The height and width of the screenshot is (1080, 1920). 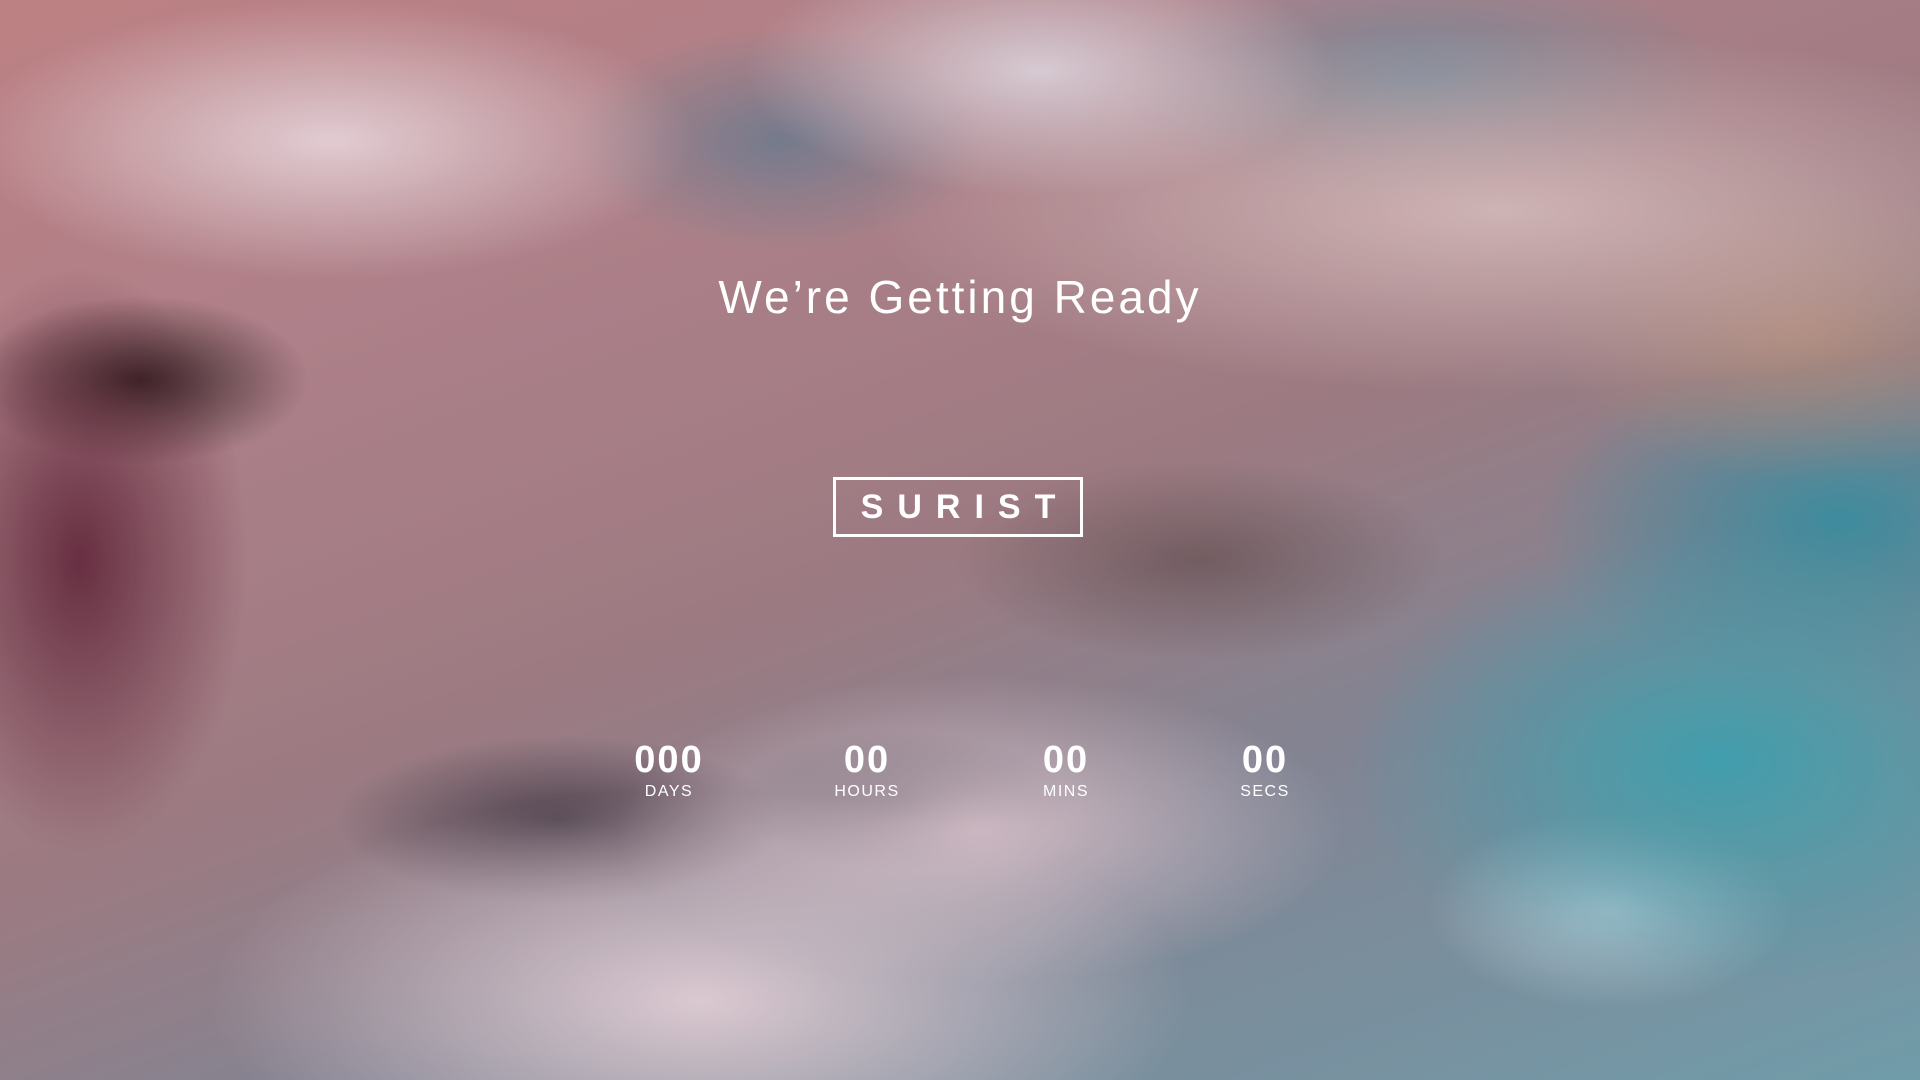 I want to click on countdown-secs: 00 SECS, so click(x=1265, y=770).